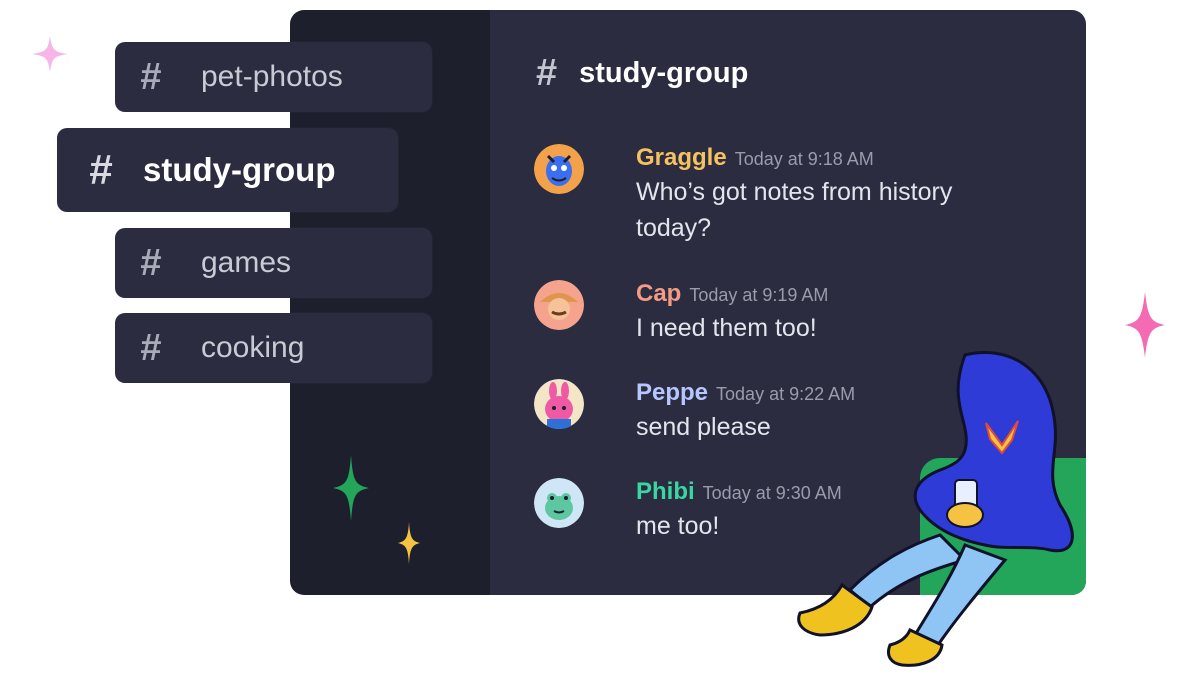 The width and height of the screenshot is (1200, 675). I want to click on chat-header: # study-group, so click(642, 73).